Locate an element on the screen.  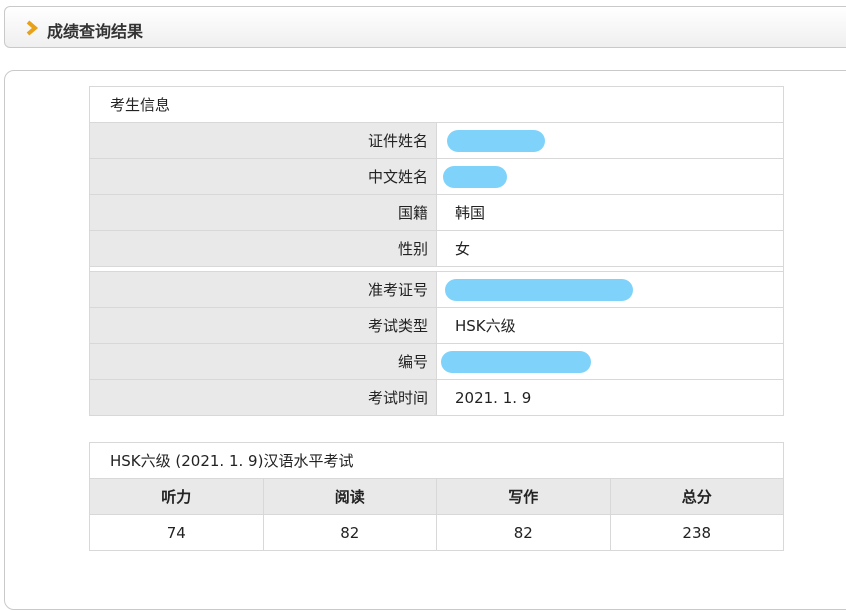
score-row: 74 82 82 238 is located at coordinates (436, 532).